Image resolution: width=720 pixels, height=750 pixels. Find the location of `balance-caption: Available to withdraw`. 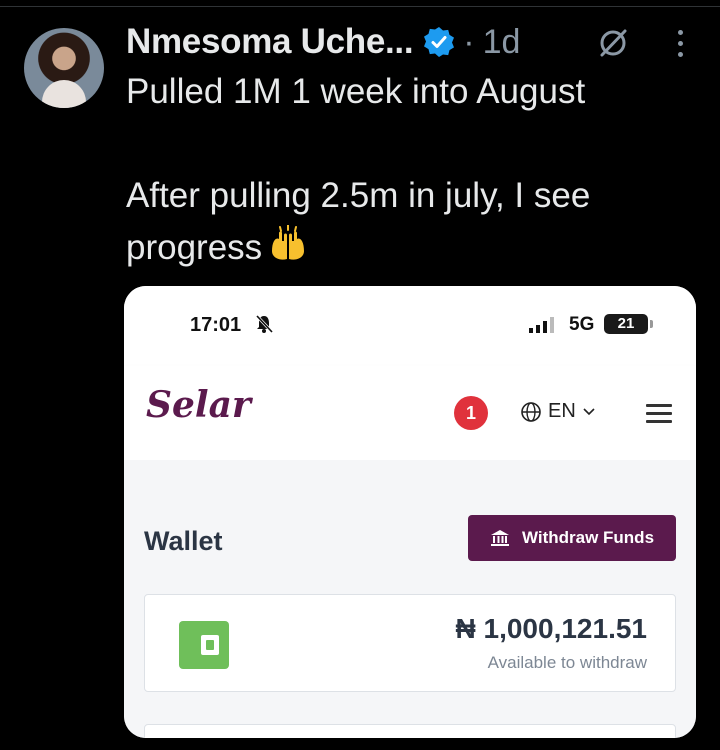

balance-caption: Available to withdraw is located at coordinates (567, 662).